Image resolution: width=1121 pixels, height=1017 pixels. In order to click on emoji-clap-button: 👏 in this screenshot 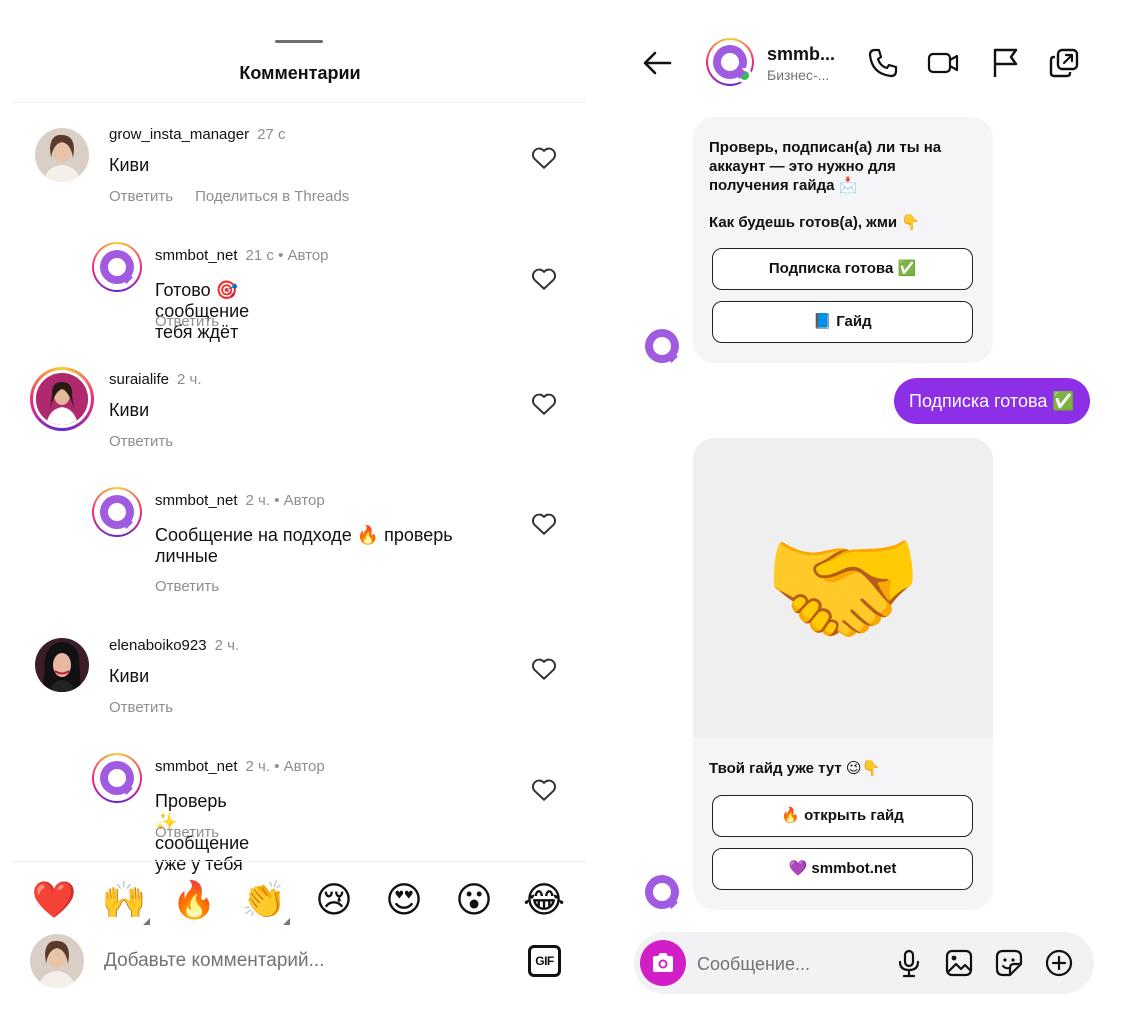, I will do `click(264, 900)`.